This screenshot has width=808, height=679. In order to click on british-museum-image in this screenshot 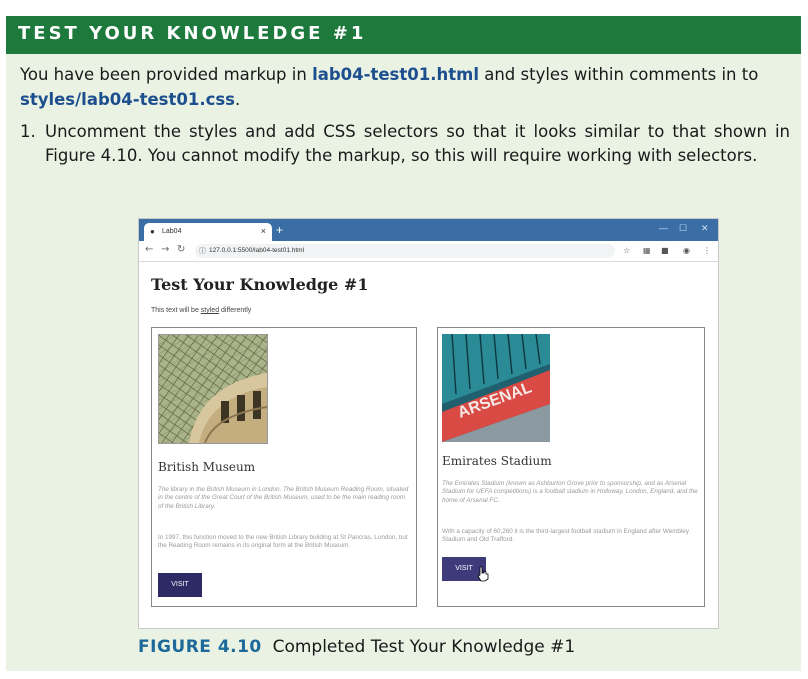, I will do `click(213, 389)`.